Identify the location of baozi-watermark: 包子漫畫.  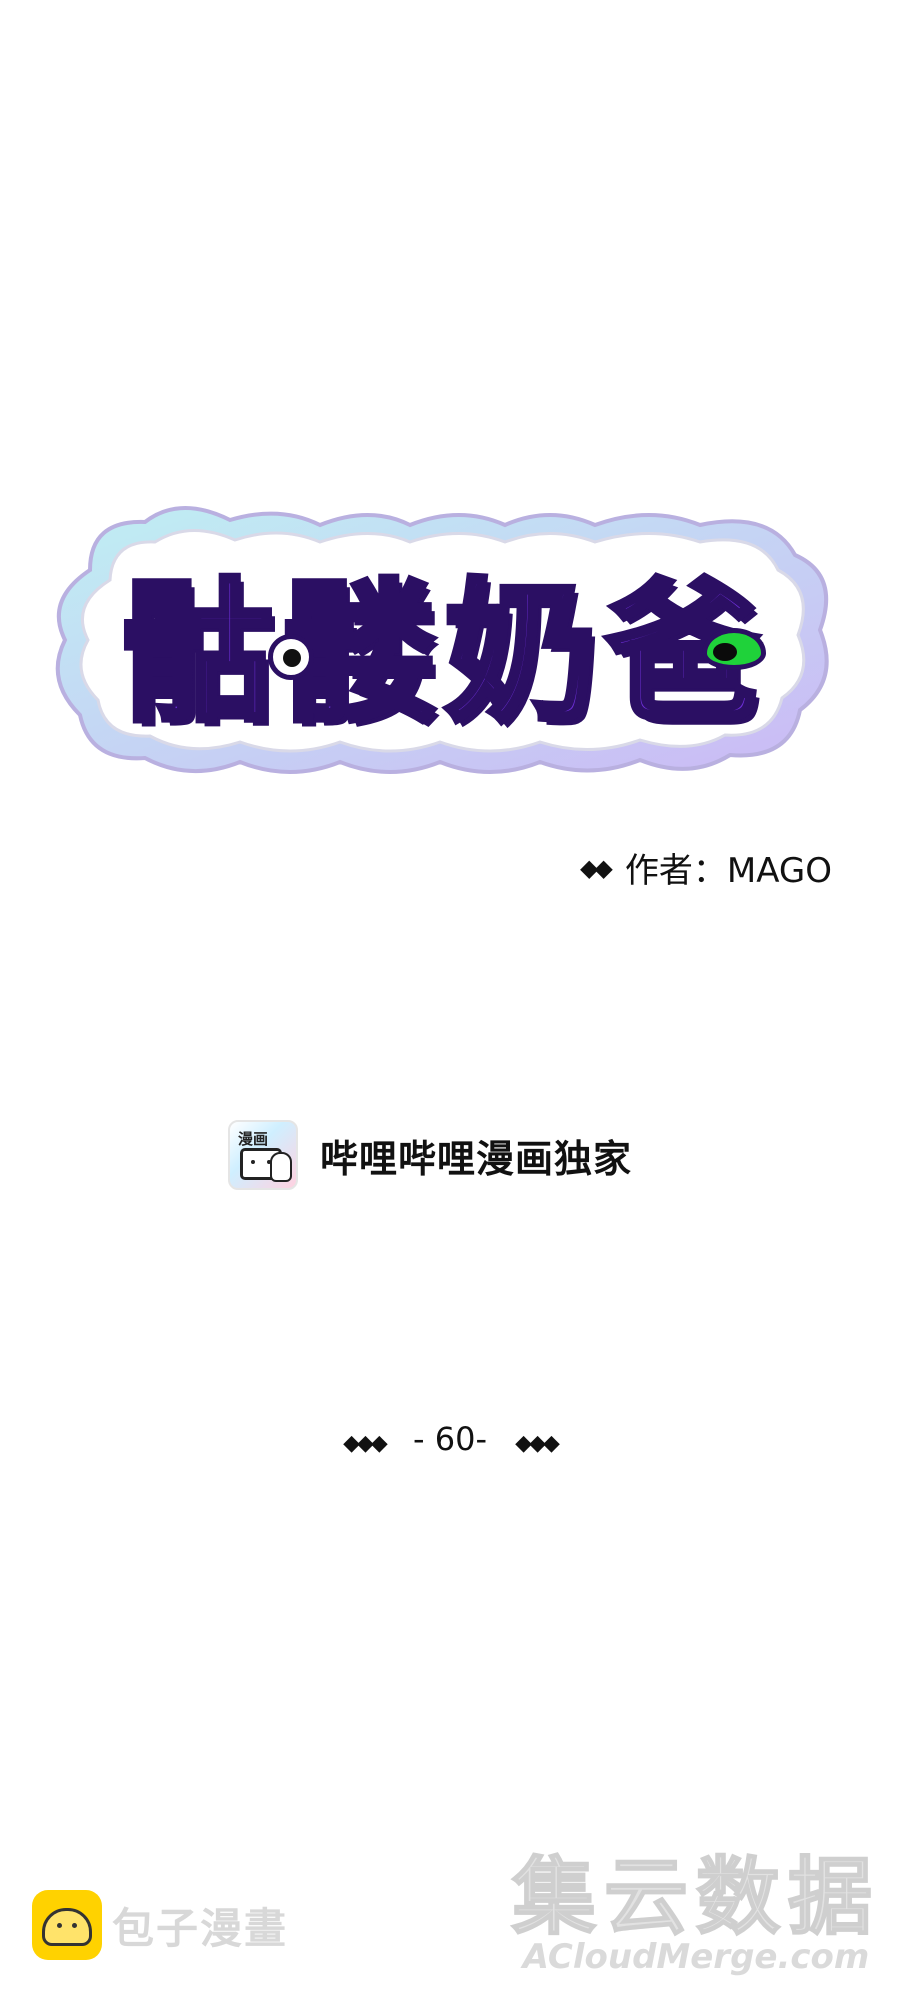
(160, 1925).